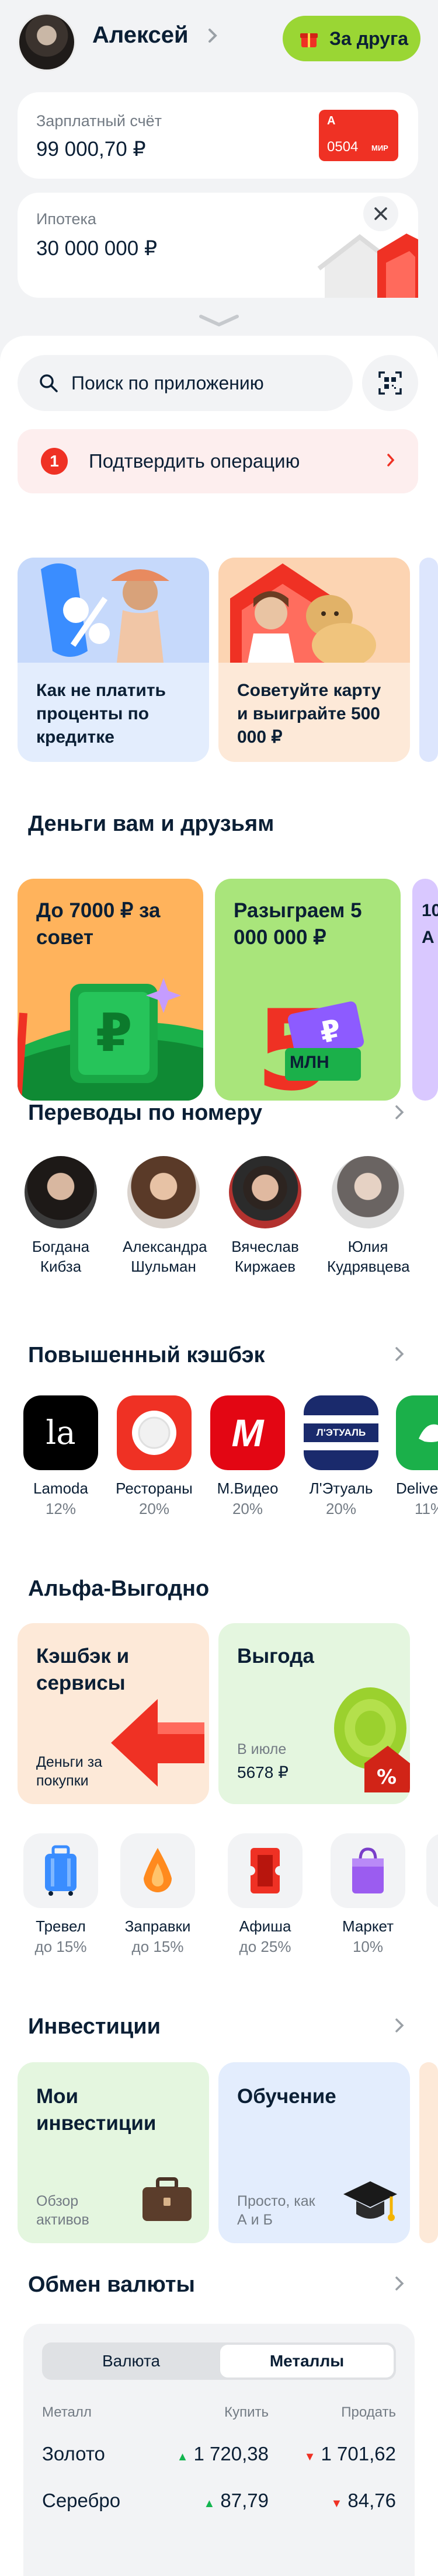 This screenshot has height=2576, width=438. Describe the element at coordinates (111, 2284) in the screenshot. I see `section-title-fx: Обмен валюты` at that location.